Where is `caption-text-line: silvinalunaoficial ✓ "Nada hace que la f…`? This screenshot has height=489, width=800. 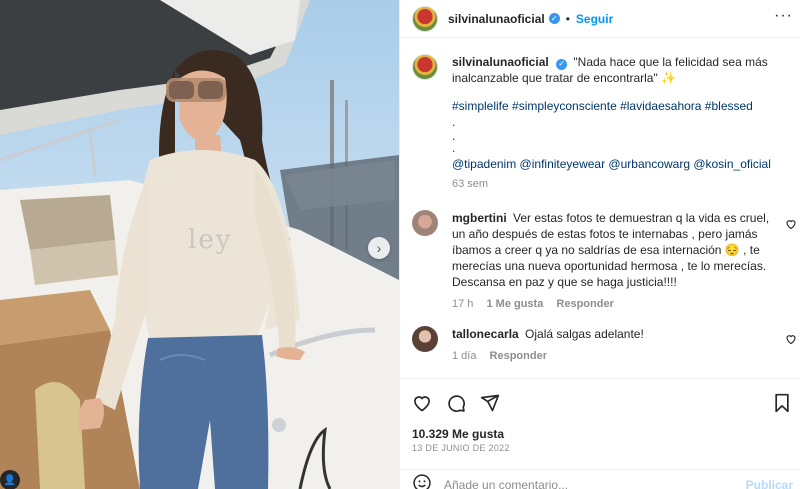
caption-text-line: silvinalunaoficial ✓ "Nada hace que la f… is located at coordinates (618, 70).